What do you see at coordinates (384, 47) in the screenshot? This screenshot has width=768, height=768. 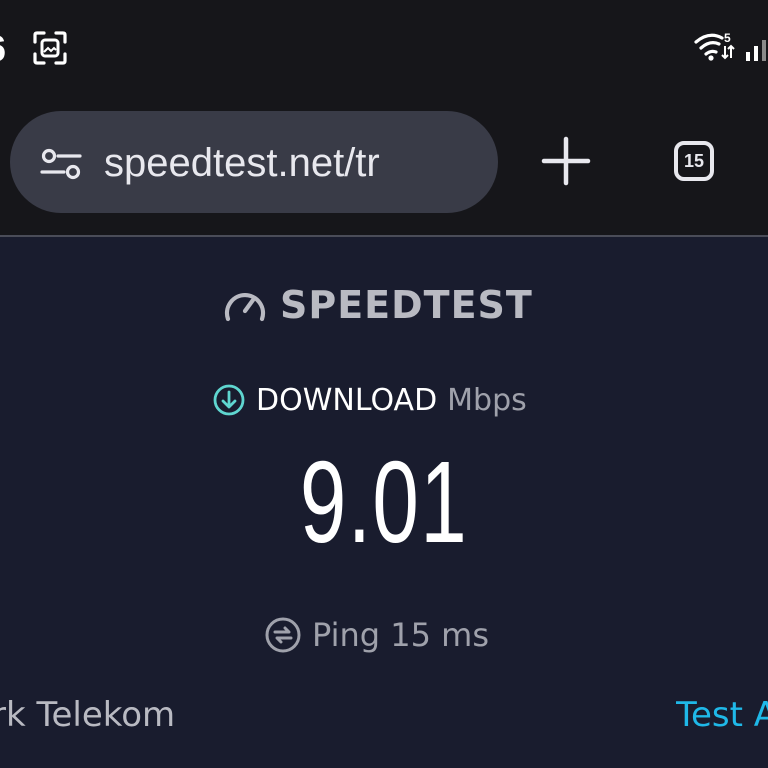 I see `status-bar: 6 5` at bounding box center [384, 47].